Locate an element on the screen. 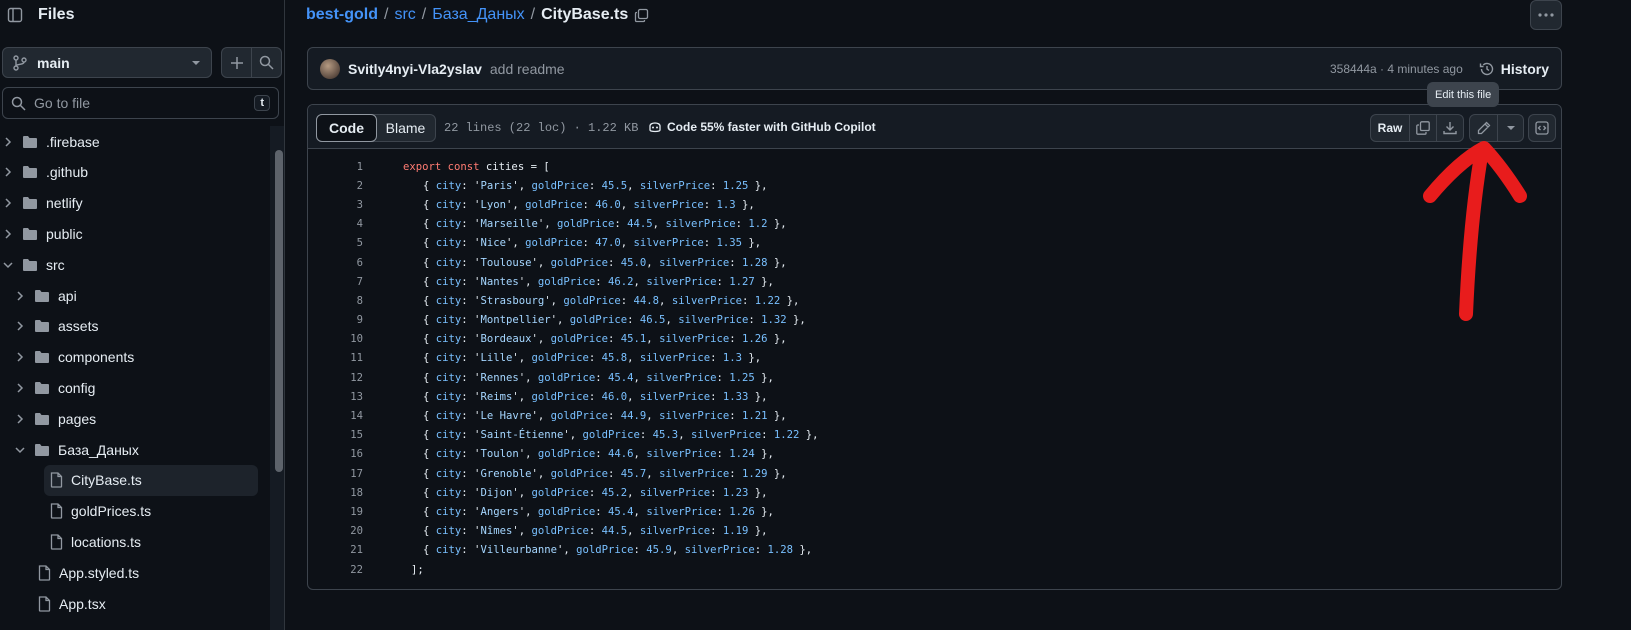  tree-file: locations.ts is located at coordinates (151, 541).